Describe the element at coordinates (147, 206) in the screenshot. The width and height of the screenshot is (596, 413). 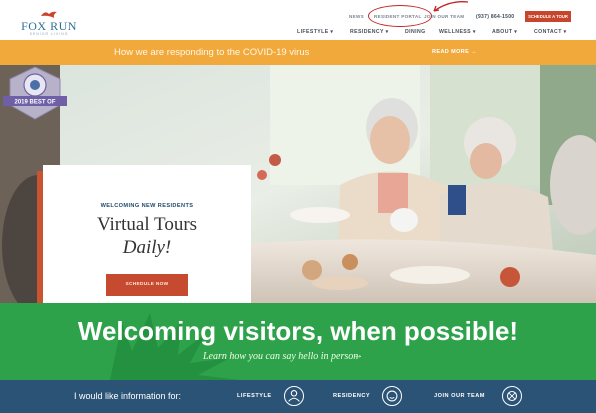
I see `card-kicker: WELCOMING NEW RESIDENTS` at that location.